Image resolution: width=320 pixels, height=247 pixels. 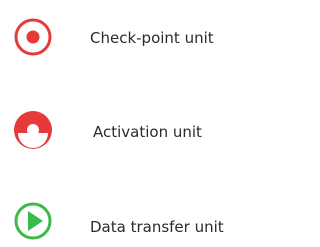 What do you see at coordinates (33, 130) in the screenshot?
I see `activation-unit-icon` at bounding box center [33, 130].